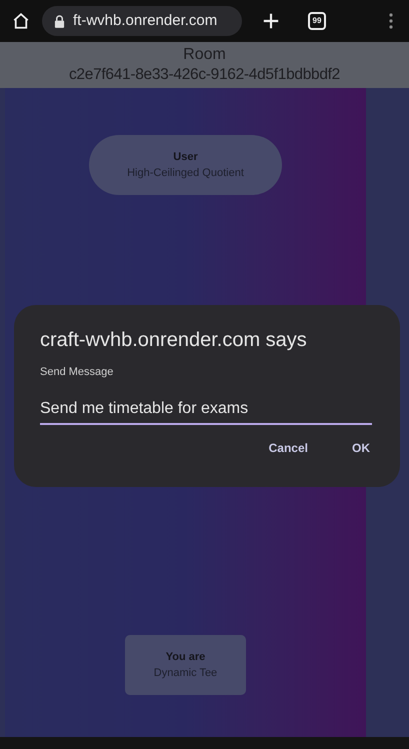 The width and height of the screenshot is (409, 749). Describe the element at coordinates (174, 340) in the screenshot. I see `dialog-title: craft-wvhb.onrender.com says` at that location.